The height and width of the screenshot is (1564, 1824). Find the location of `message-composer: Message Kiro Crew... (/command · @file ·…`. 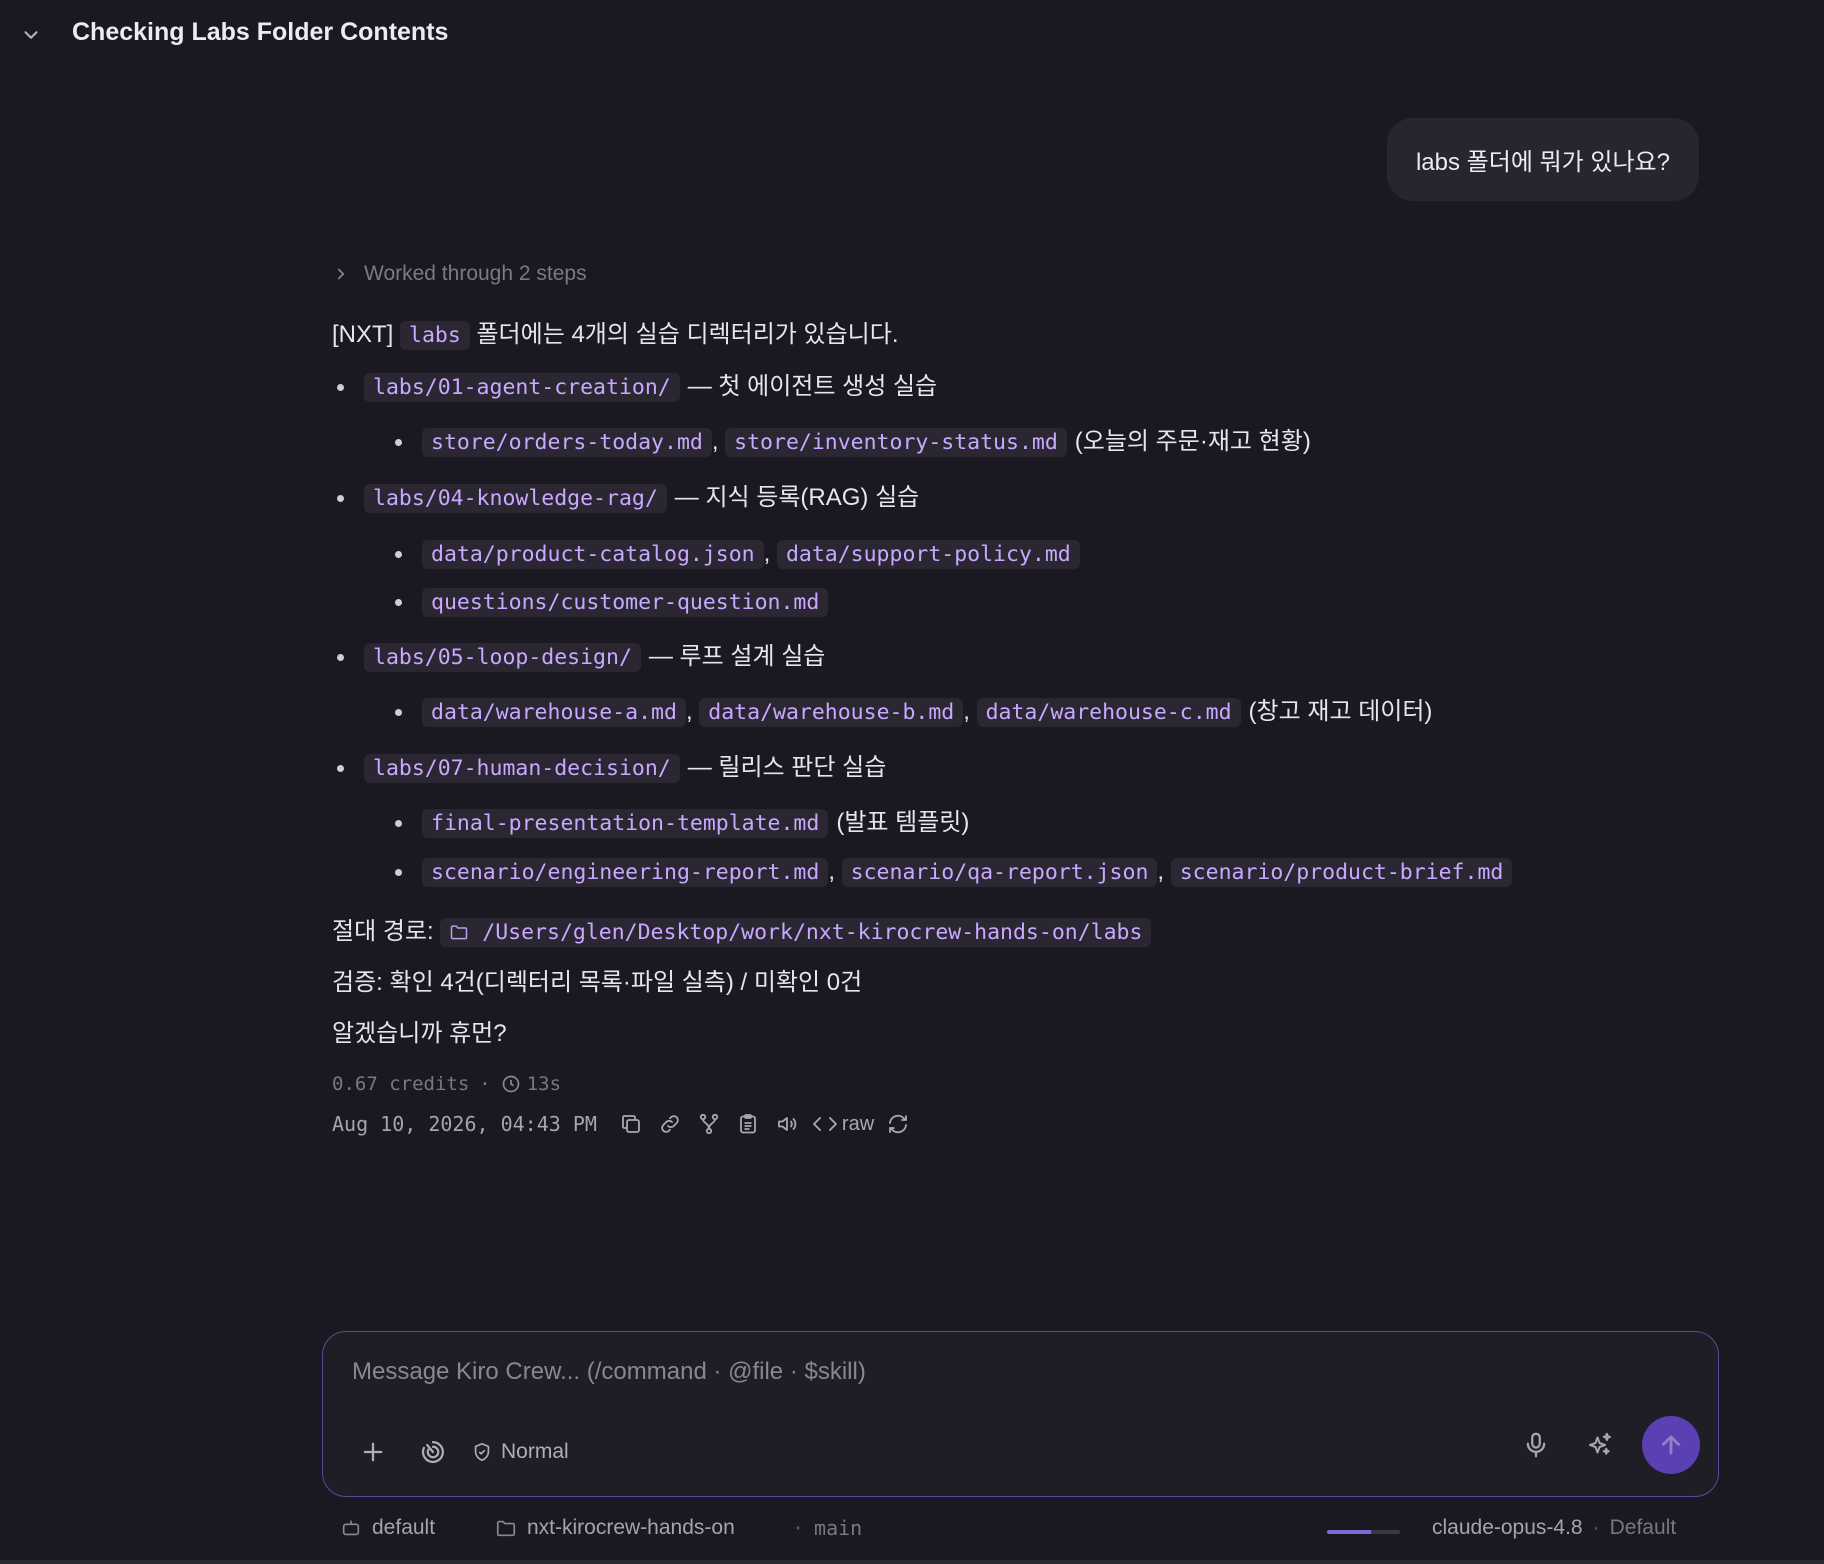

message-composer: Message Kiro Crew... (/command · @file ·… is located at coordinates (1020, 1414).